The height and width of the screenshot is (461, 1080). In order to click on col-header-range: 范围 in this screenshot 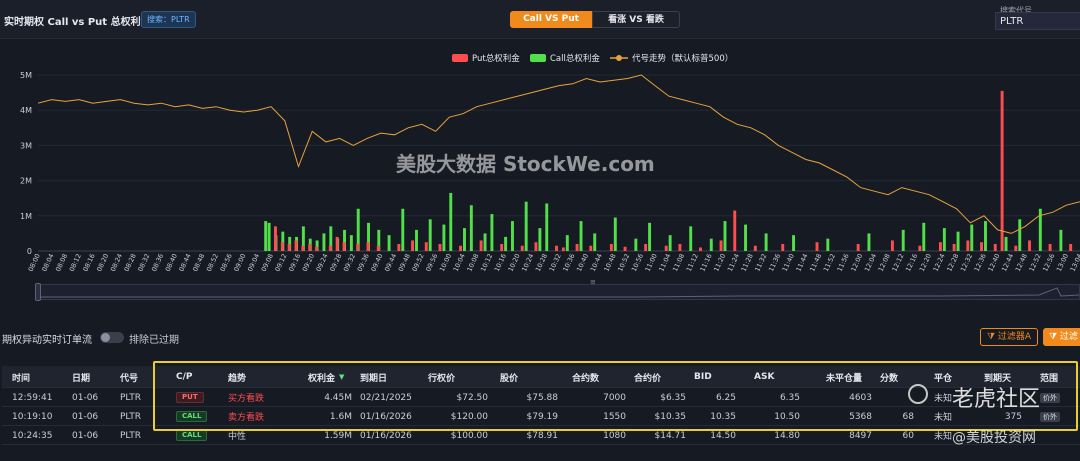, I will do `click(1059, 377)`.